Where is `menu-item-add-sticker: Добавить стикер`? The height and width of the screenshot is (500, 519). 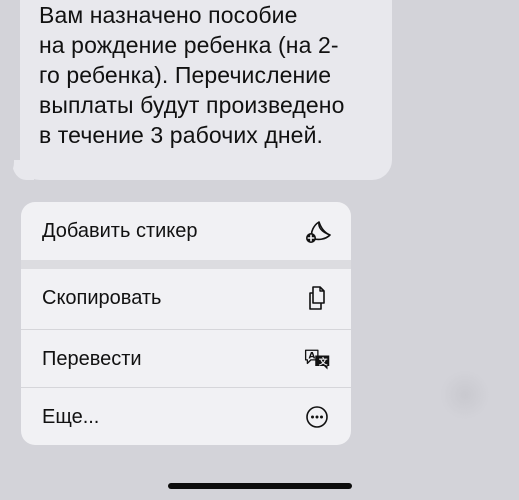 menu-item-add-sticker: Добавить стикер is located at coordinates (186, 231).